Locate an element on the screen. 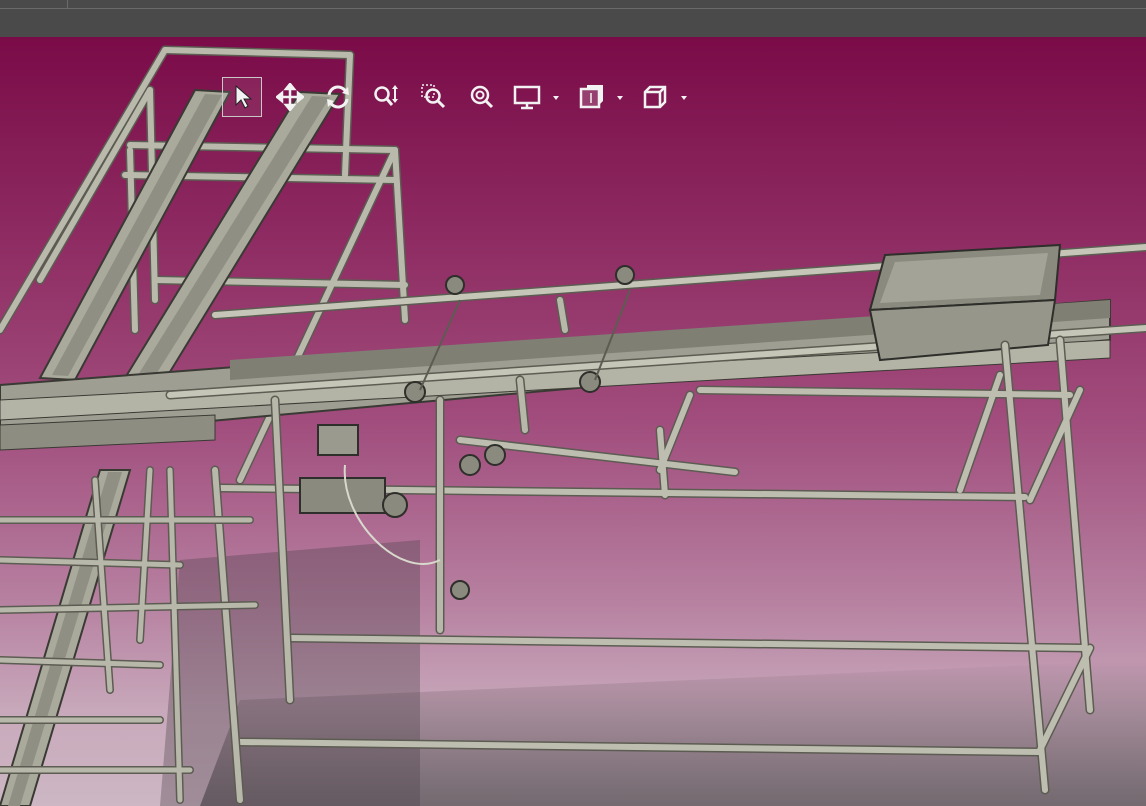 This screenshot has width=1146, height=806. tote-box is located at coordinates (965, 302).